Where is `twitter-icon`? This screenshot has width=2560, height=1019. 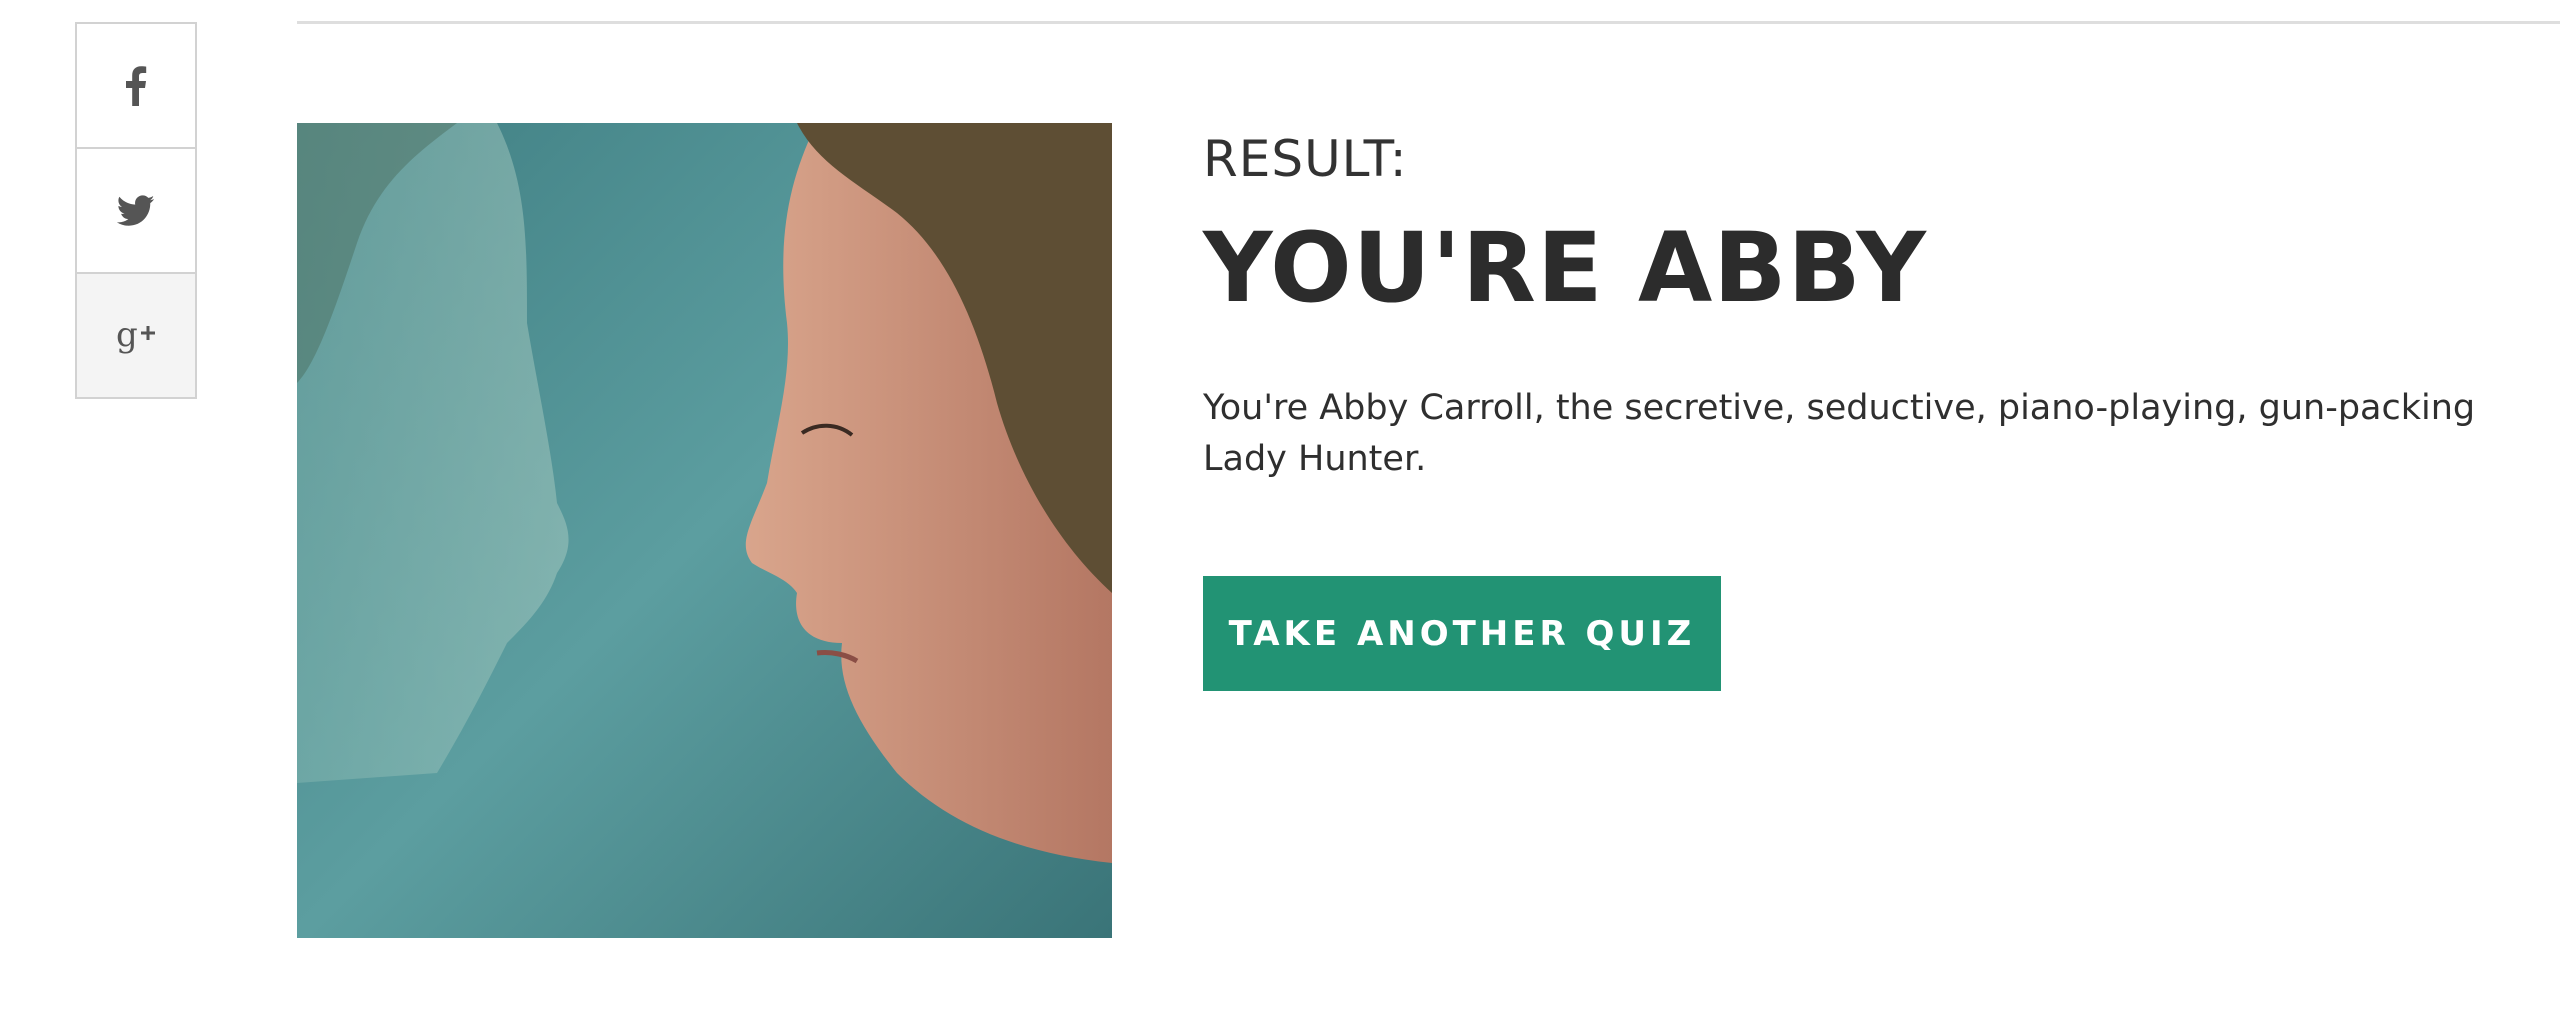
twitter-icon is located at coordinates (136, 210).